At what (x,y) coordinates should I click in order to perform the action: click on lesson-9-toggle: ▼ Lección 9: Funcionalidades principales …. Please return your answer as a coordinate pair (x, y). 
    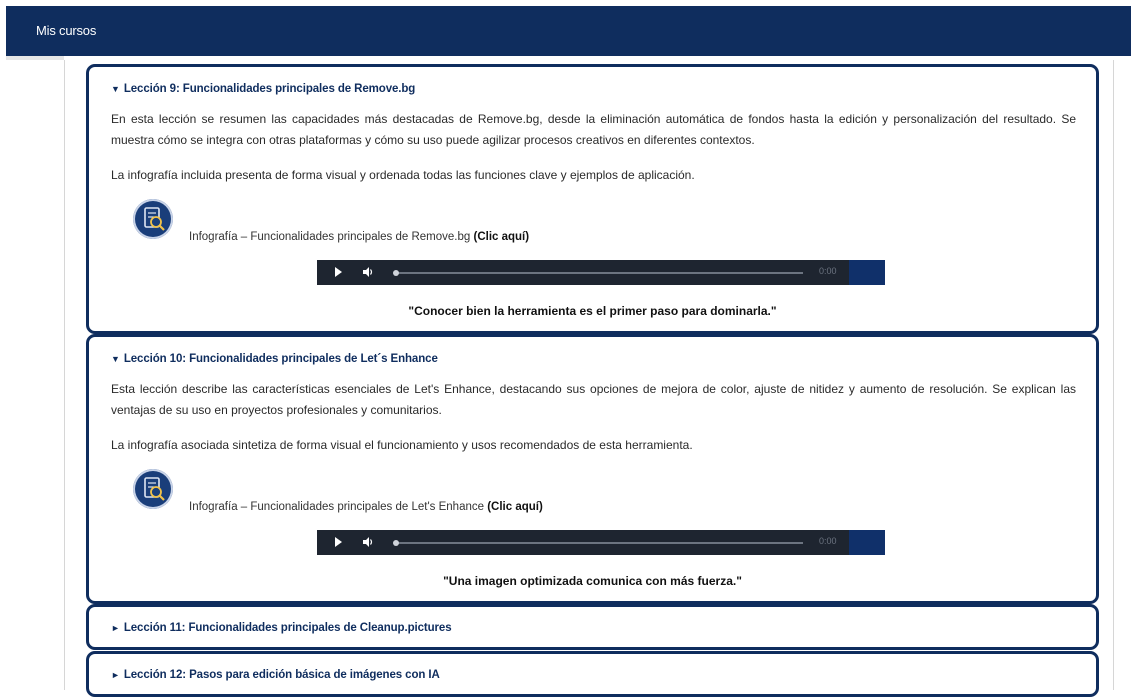
    Looking at the image, I should click on (263, 89).